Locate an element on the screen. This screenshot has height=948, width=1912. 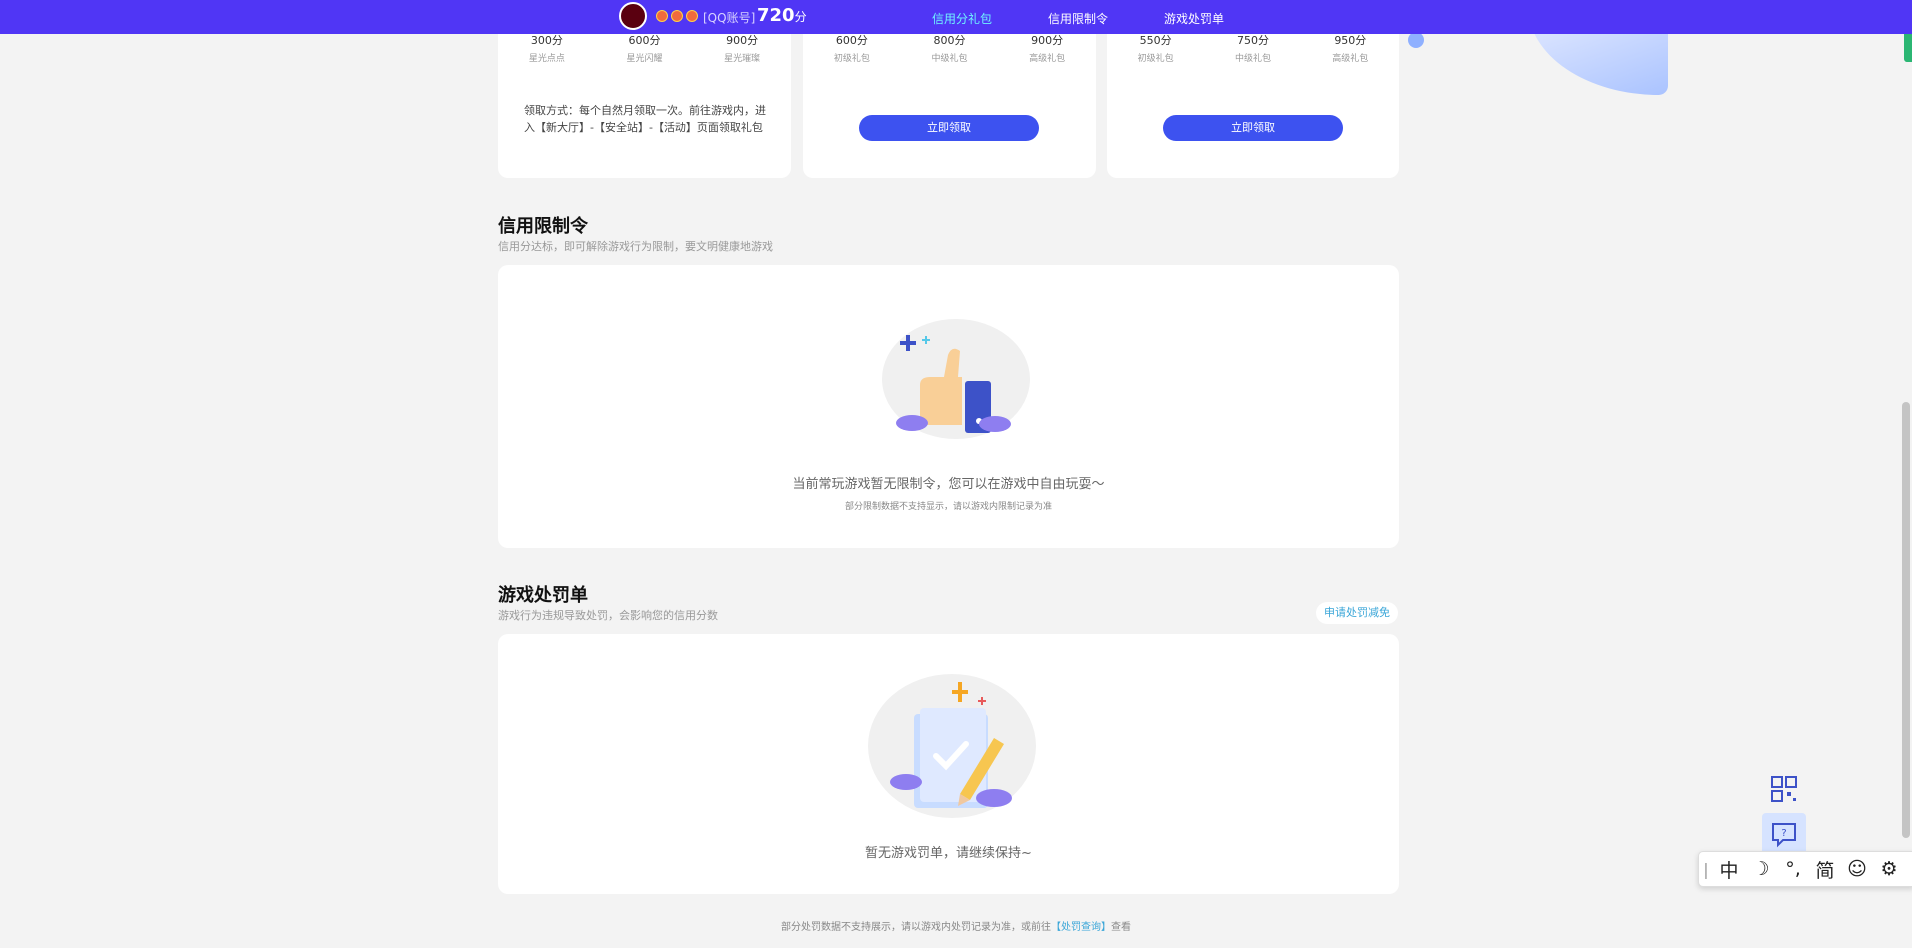
credit-score: 720分 is located at coordinates (782, 15).